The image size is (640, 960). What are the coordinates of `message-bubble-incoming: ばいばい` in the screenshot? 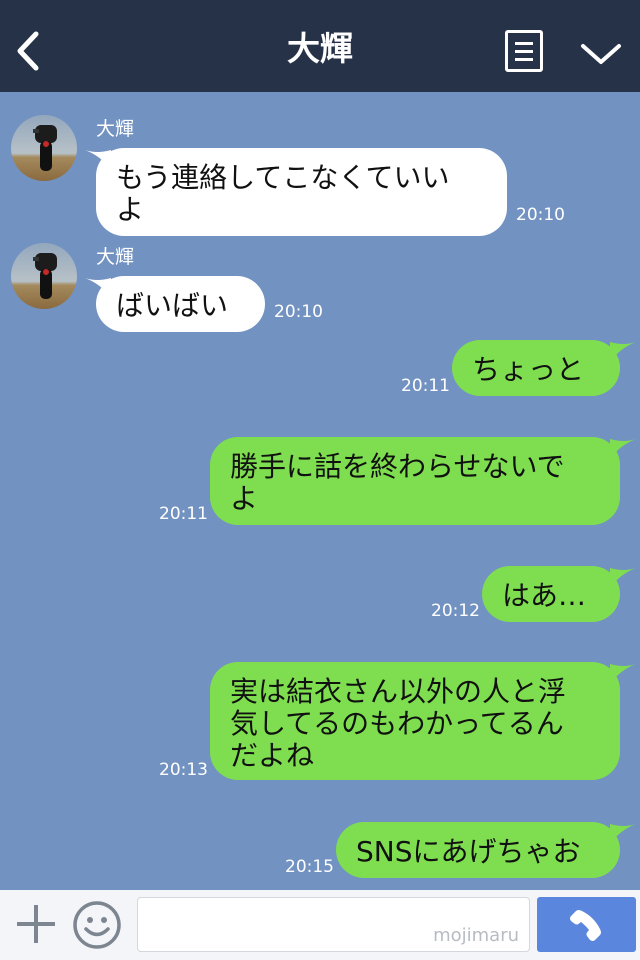 It's located at (180, 304).